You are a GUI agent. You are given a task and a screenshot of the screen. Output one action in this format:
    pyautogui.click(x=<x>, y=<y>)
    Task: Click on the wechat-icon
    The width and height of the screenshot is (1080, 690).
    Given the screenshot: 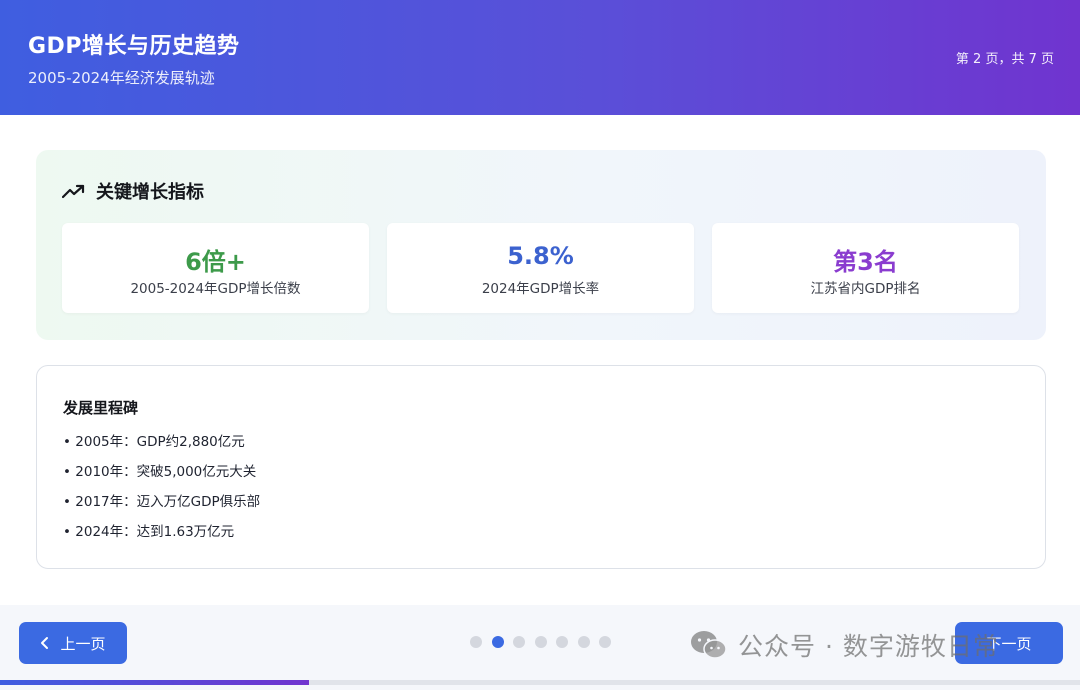 What is the action you would take?
    pyautogui.click(x=709, y=645)
    